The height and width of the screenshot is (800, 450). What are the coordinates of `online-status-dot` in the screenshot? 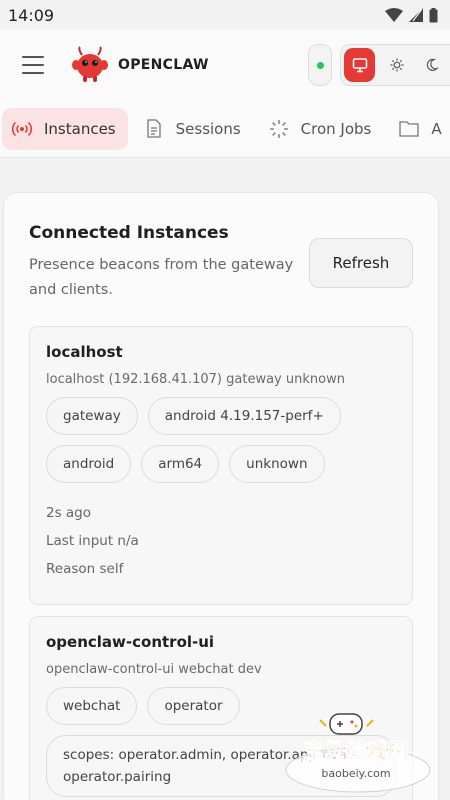 It's located at (320, 65).